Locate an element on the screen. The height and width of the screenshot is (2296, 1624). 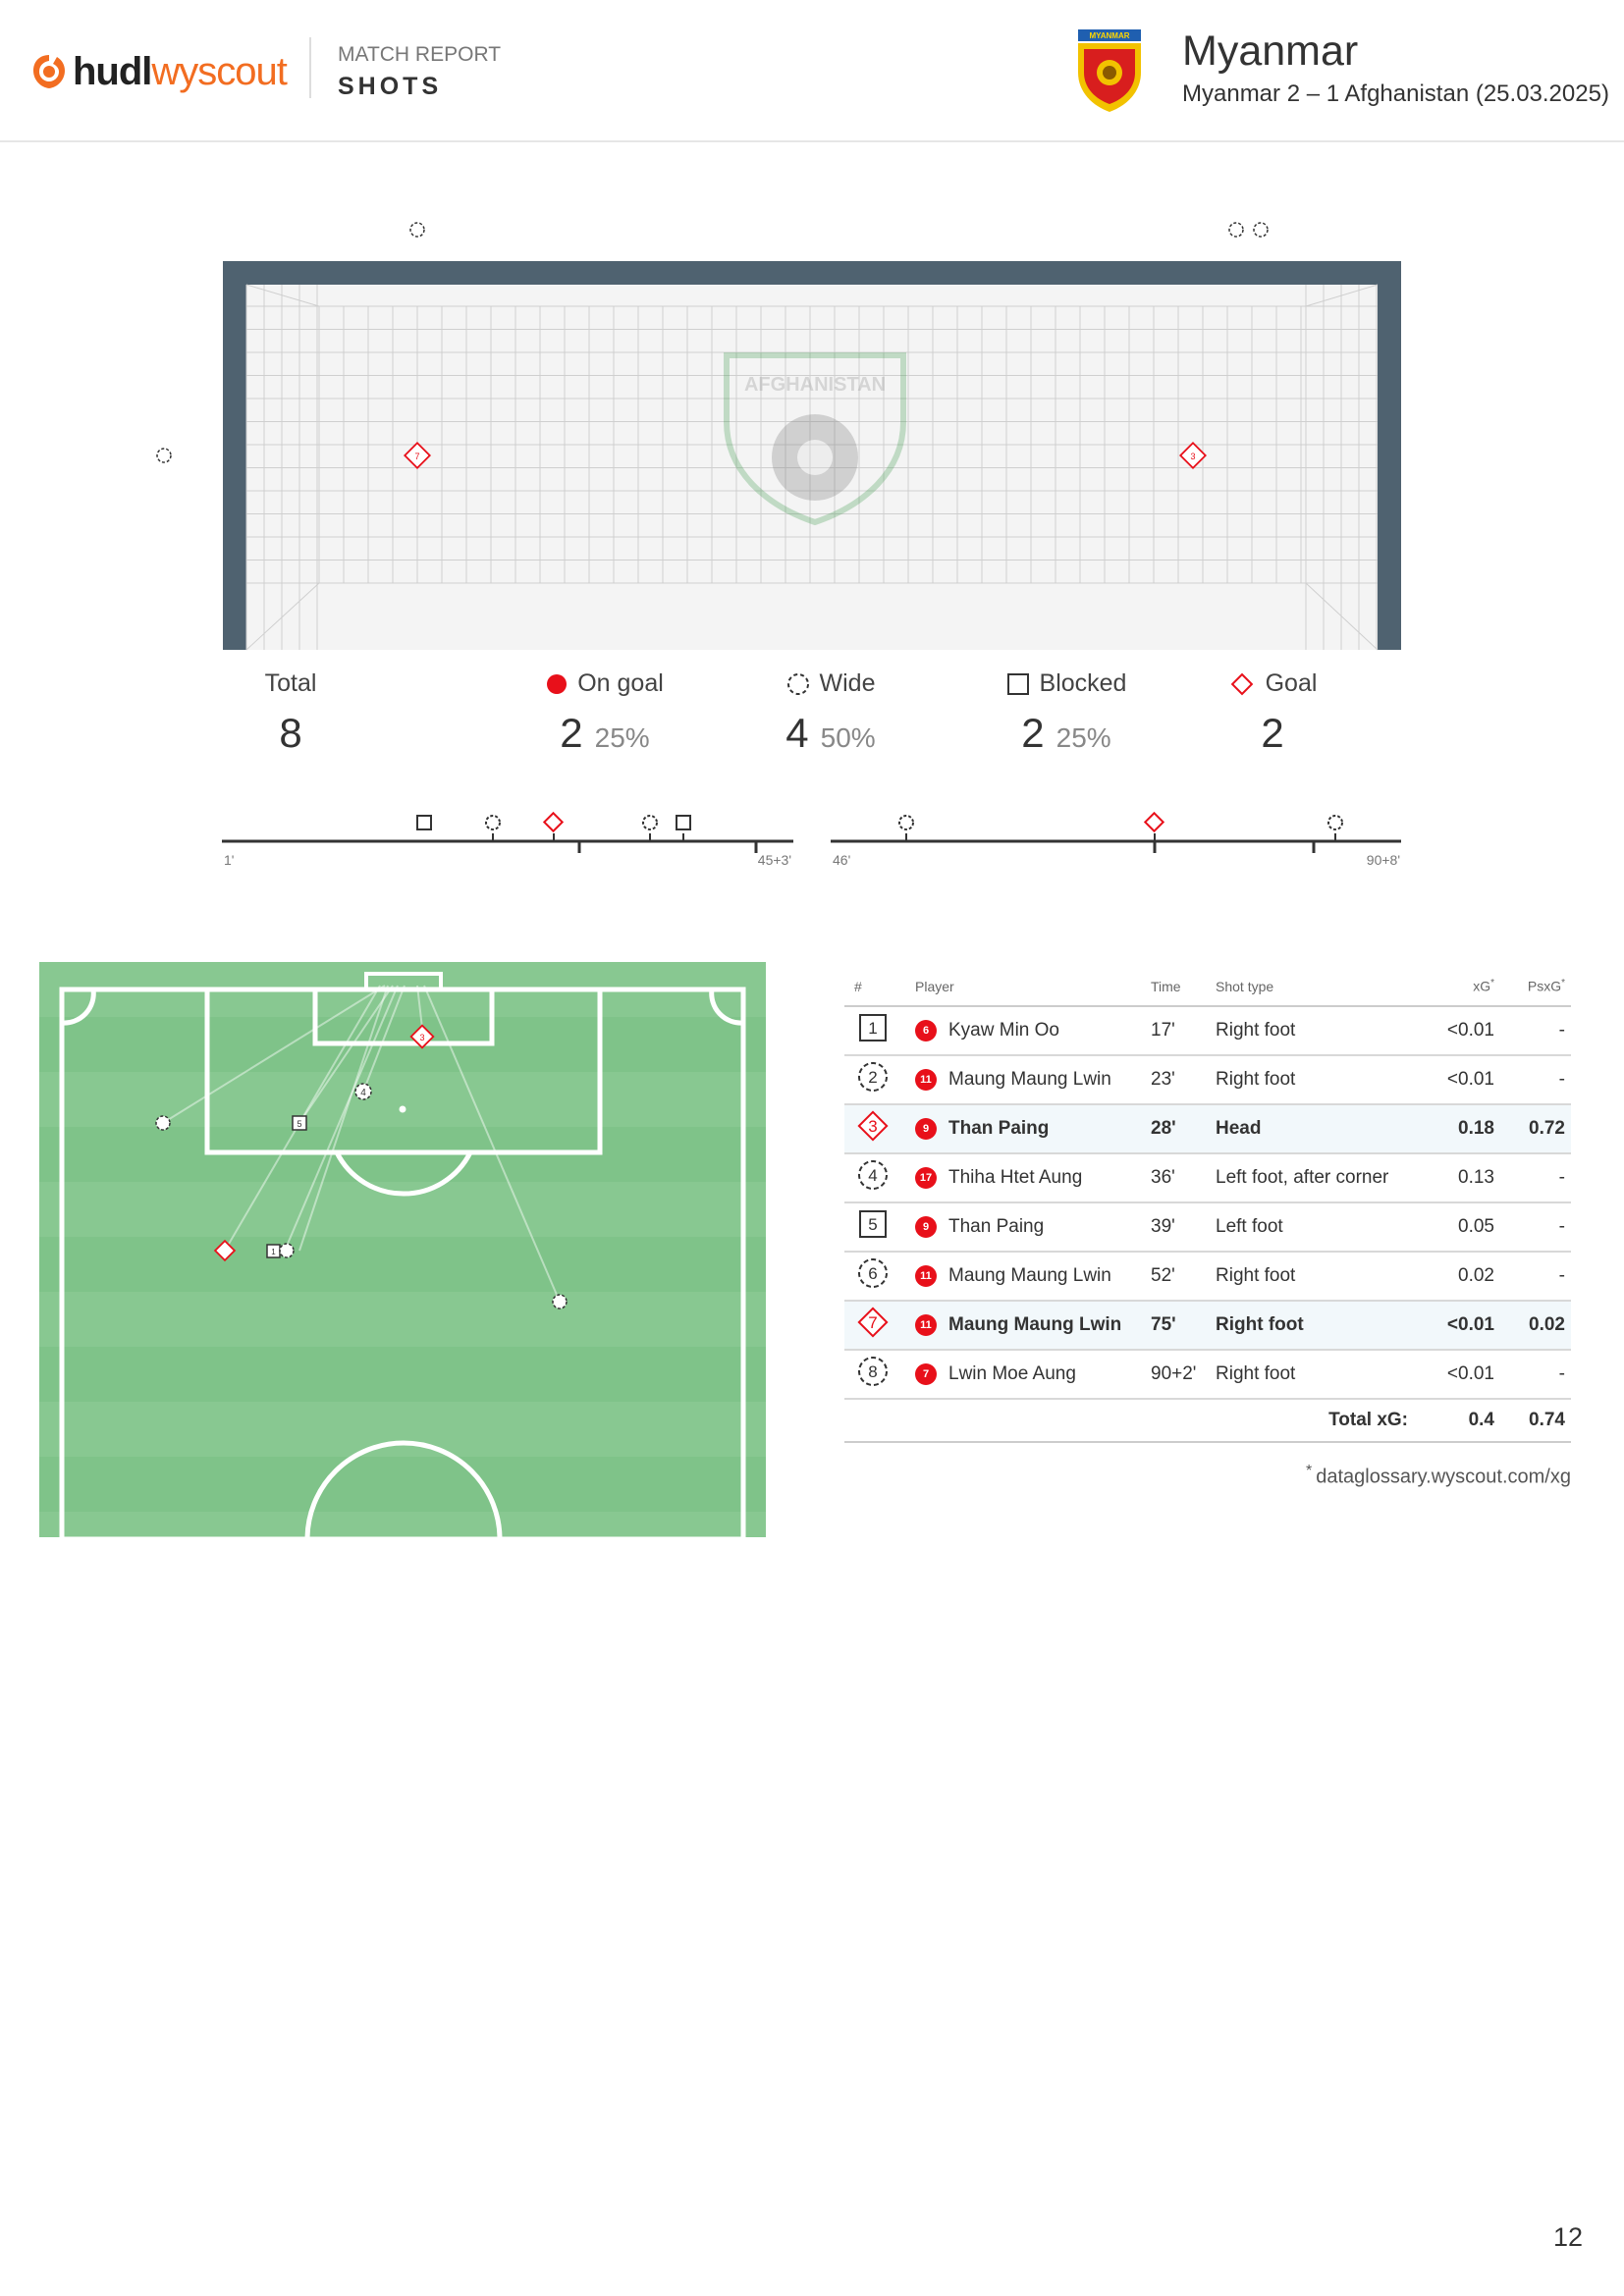
wide-outcome-icon: 8 is located at coordinates (873, 1371).